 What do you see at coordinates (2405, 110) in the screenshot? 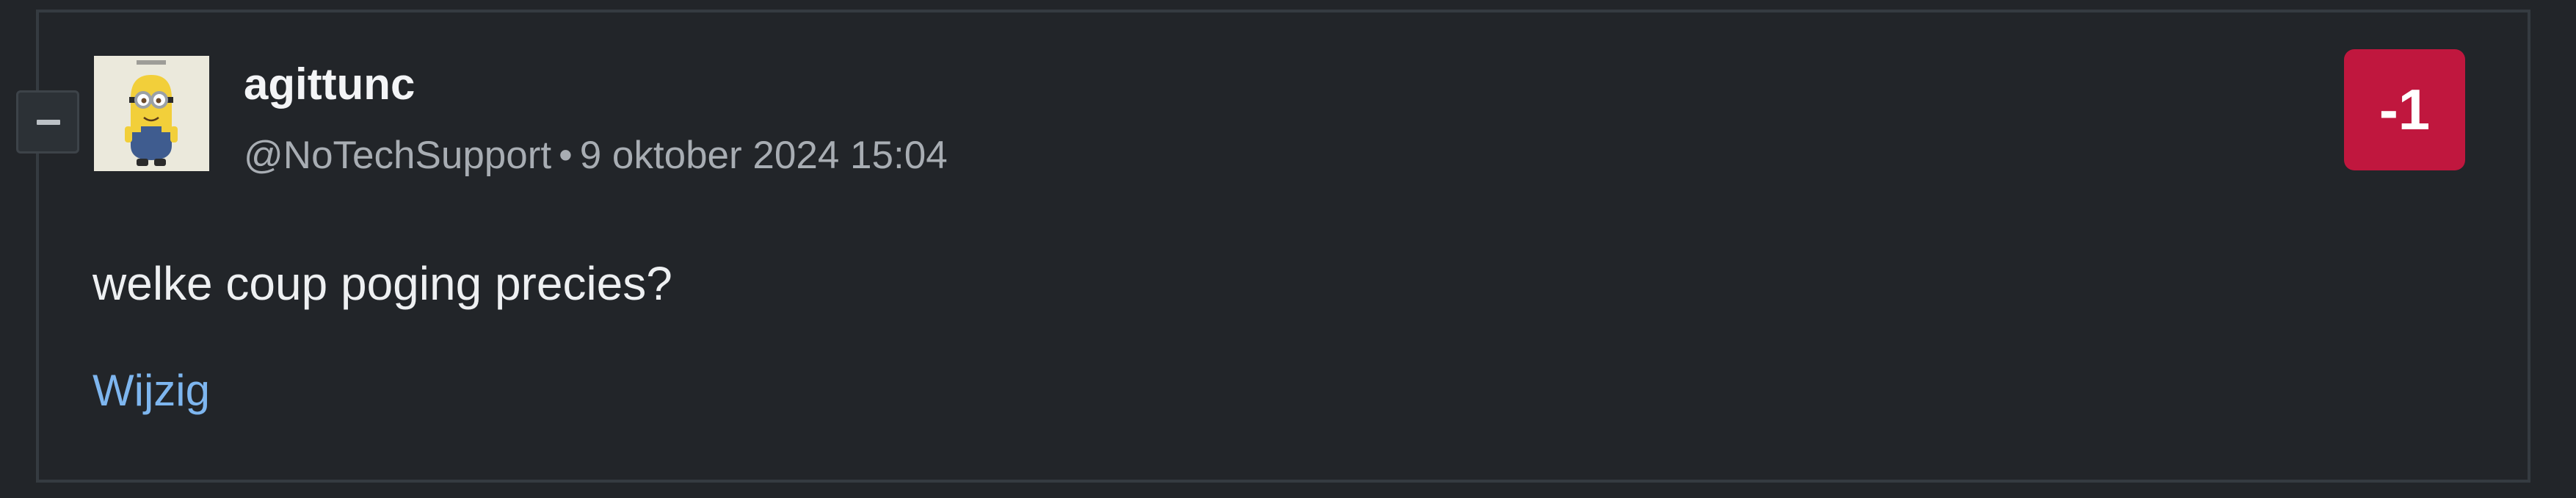
I see `score-badge: -1` at bounding box center [2405, 110].